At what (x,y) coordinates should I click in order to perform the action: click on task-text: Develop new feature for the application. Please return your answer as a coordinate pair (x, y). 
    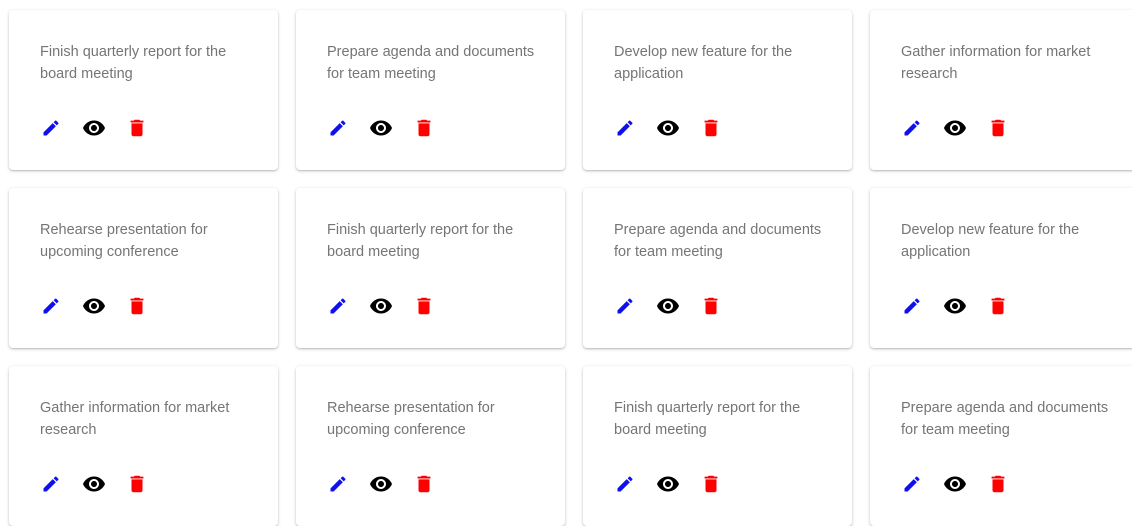
    Looking at the image, I should click on (703, 63).